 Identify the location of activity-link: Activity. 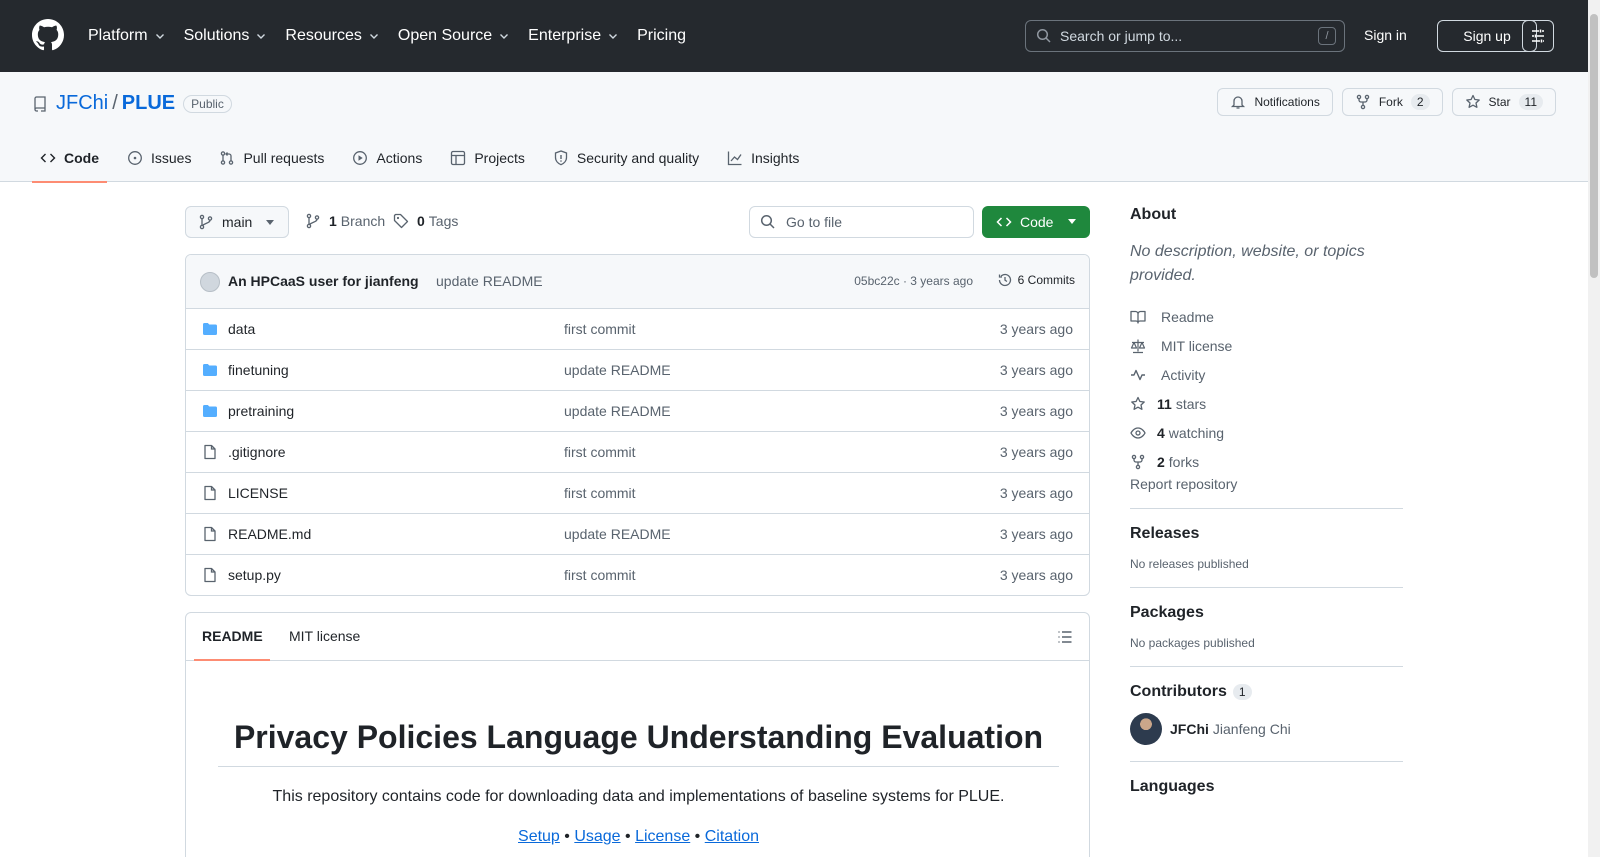
(1266, 374).